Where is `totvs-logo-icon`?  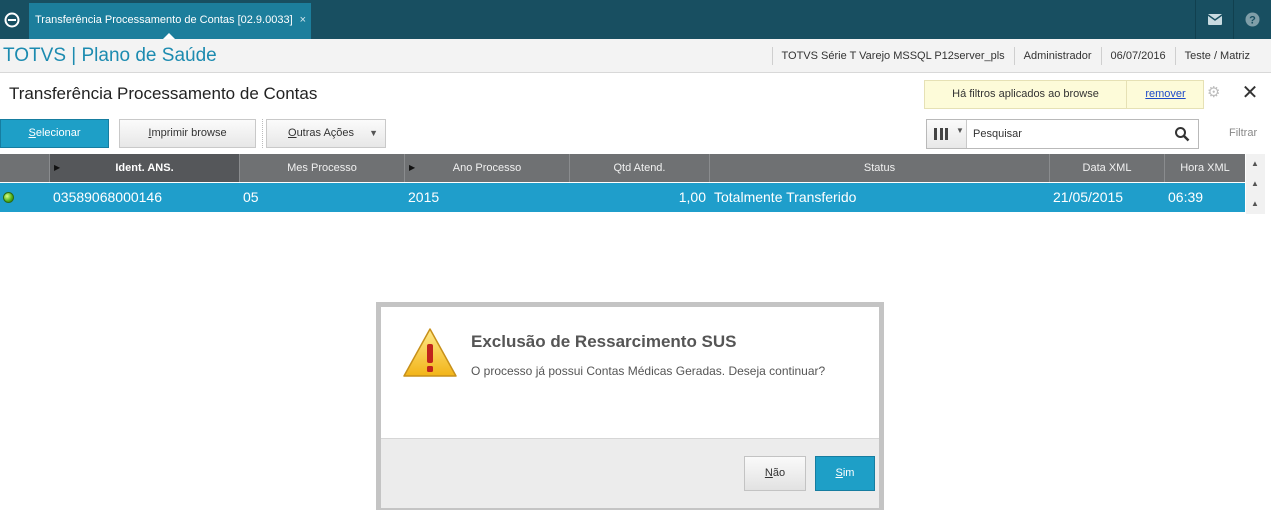 totvs-logo-icon is located at coordinates (12, 19).